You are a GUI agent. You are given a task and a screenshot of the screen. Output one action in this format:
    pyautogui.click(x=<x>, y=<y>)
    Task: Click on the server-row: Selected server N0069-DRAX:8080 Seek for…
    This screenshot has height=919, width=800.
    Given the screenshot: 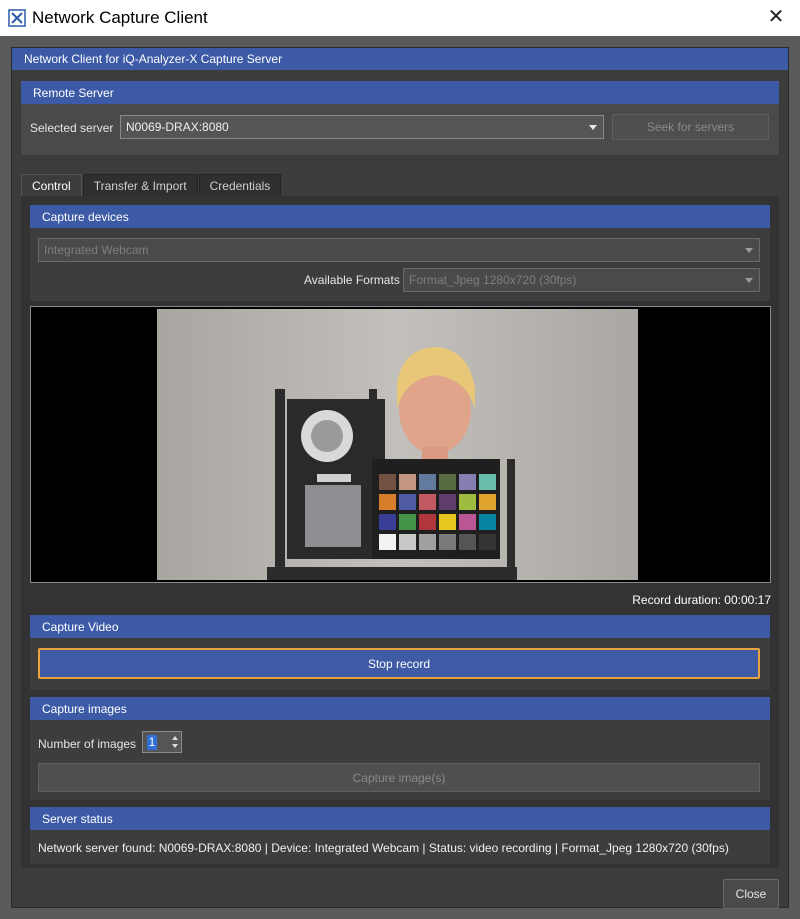 What is the action you would take?
    pyautogui.click(x=400, y=127)
    